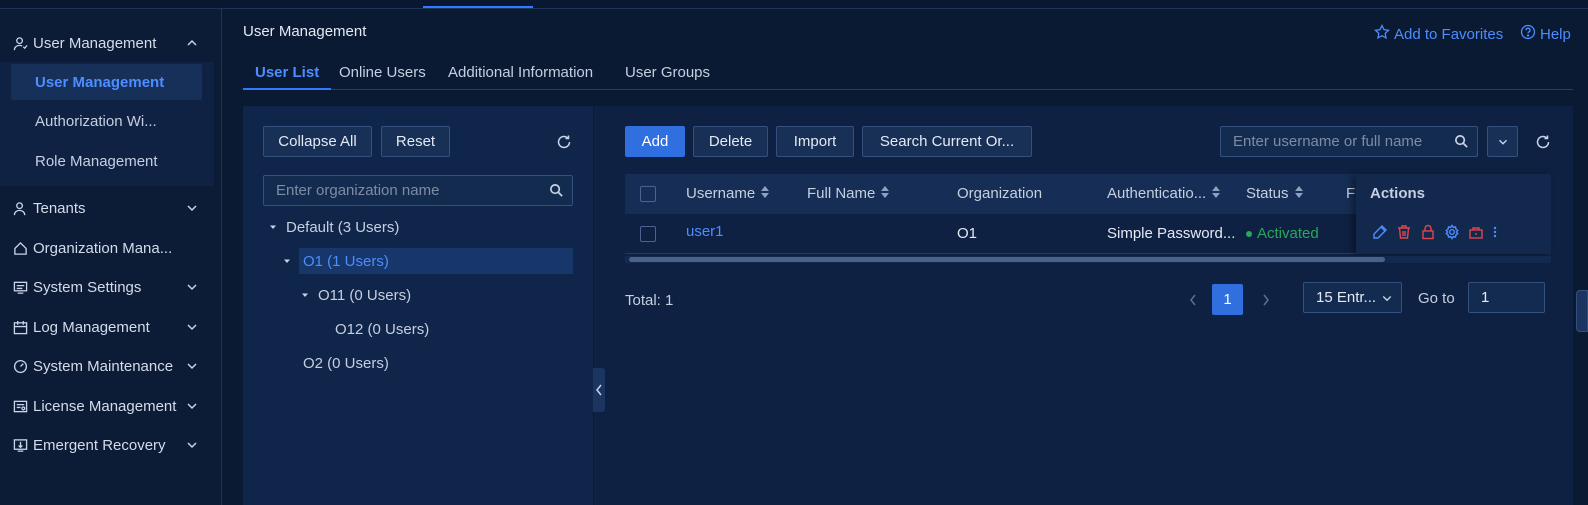 The height and width of the screenshot is (505, 1588). What do you see at coordinates (424, 190) in the screenshot?
I see `organization-search-input` at bounding box center [424, 190].